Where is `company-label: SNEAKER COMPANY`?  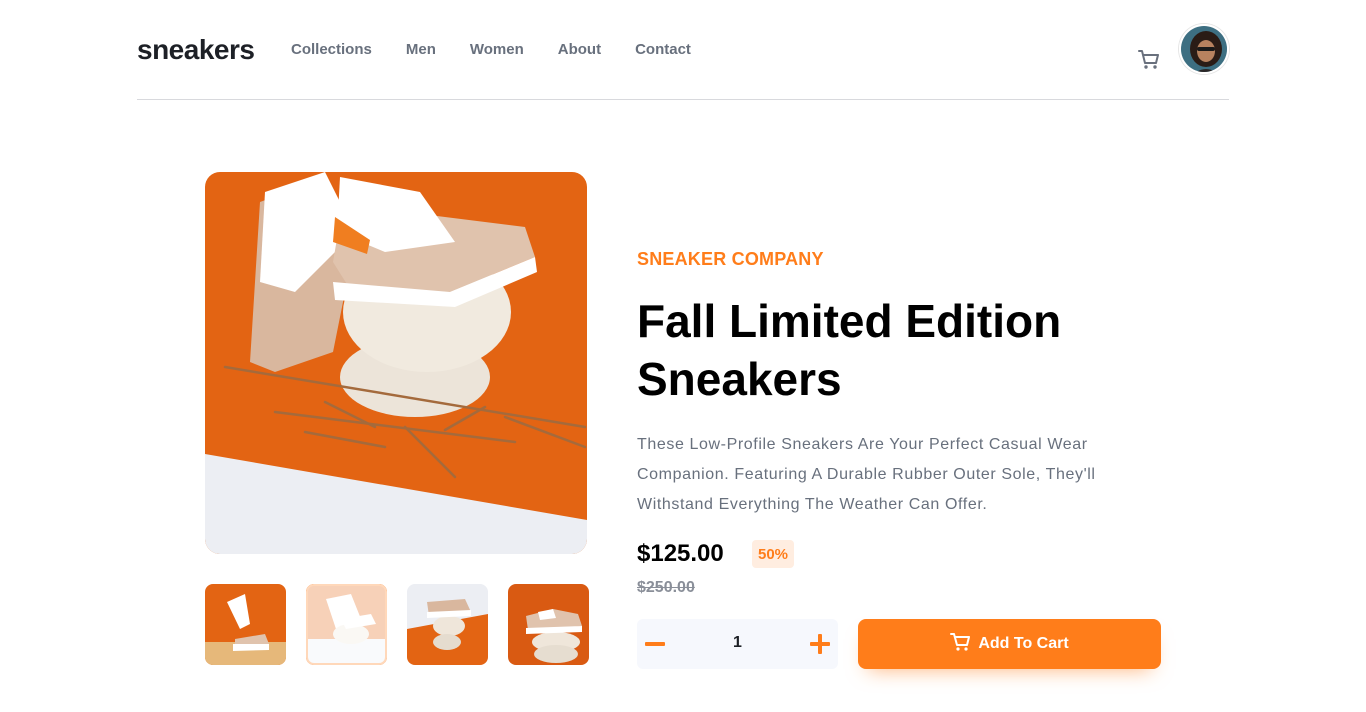 company-label: SNEAKER COMPANY is located at coordinates (730, 259).